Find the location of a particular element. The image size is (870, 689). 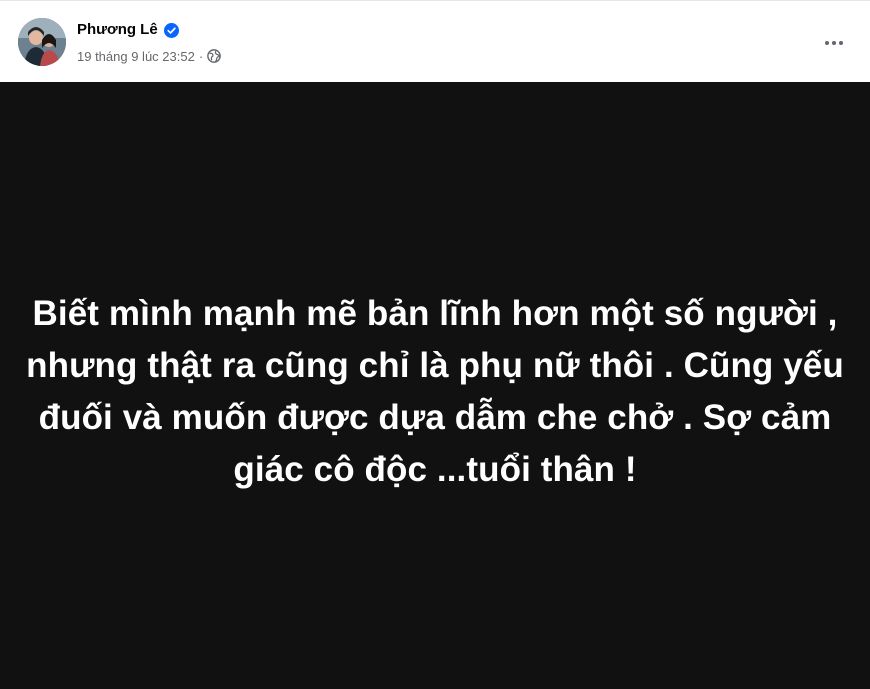

more-options-button is located at coordinates (834, 43).